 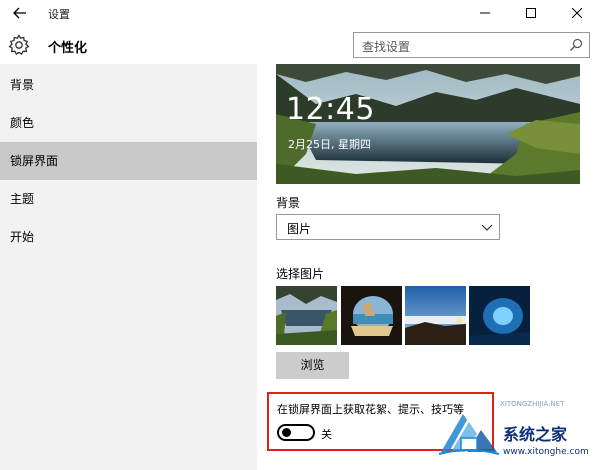 What do you see at coordinates (128, 237) in the screenshot?
I see `sidebar-item-start: 开始` at bounding box center [128, 237].